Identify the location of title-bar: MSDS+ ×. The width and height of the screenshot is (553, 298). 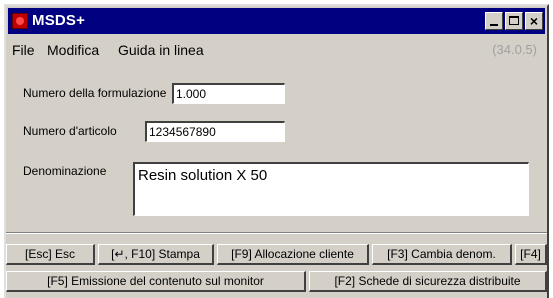
(276, 21).